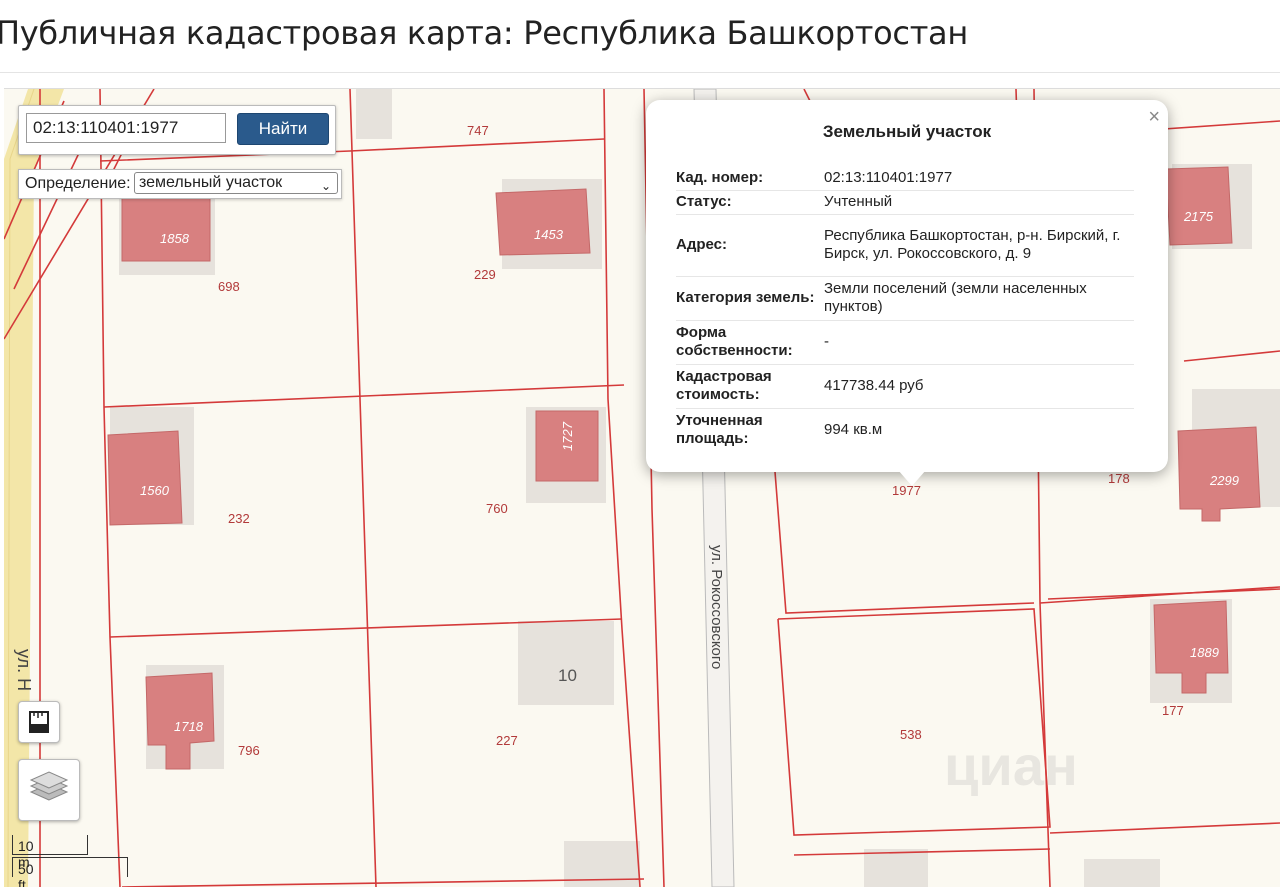 This screenshot has width=1280, height=891. What do you see at coordinates (905, 430) in the screenshot?
I see `info-row: Уточненная площадь: 994 кв.м` at bounding box center [905, 430].